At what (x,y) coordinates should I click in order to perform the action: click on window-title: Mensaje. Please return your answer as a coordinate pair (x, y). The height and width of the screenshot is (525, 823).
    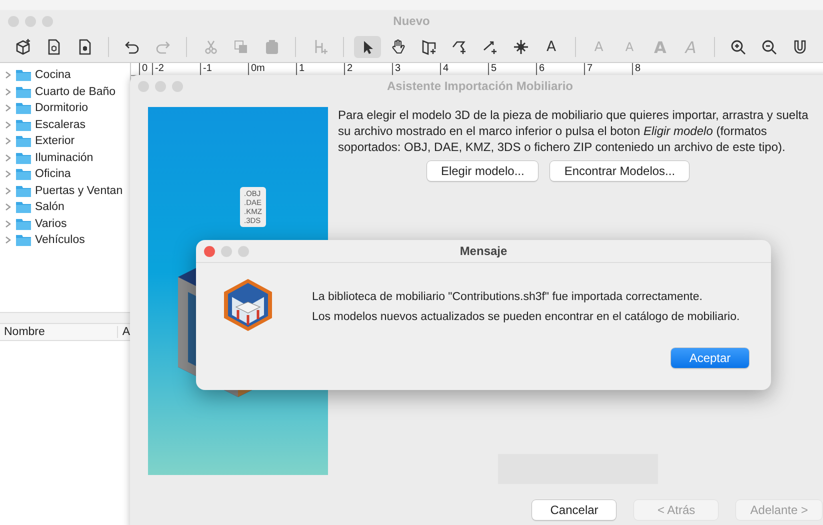
    Looking at the image, I should click on (484, 251).